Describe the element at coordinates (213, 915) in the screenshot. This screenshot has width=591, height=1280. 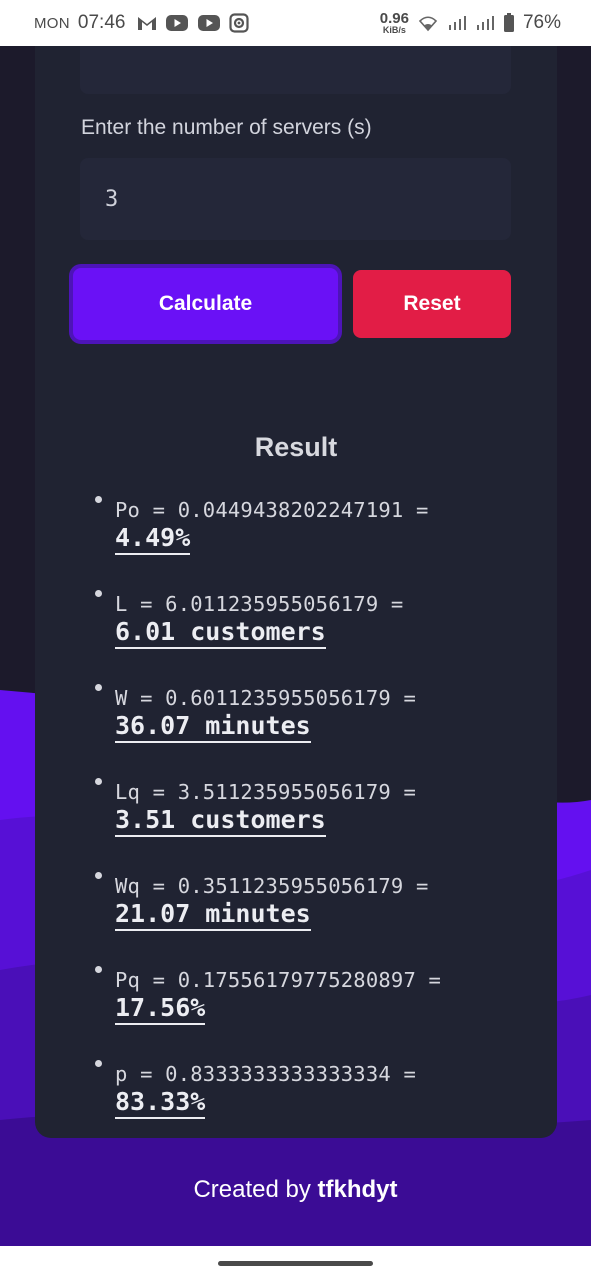
I see `result-value: 21.07 minutes` at that location.